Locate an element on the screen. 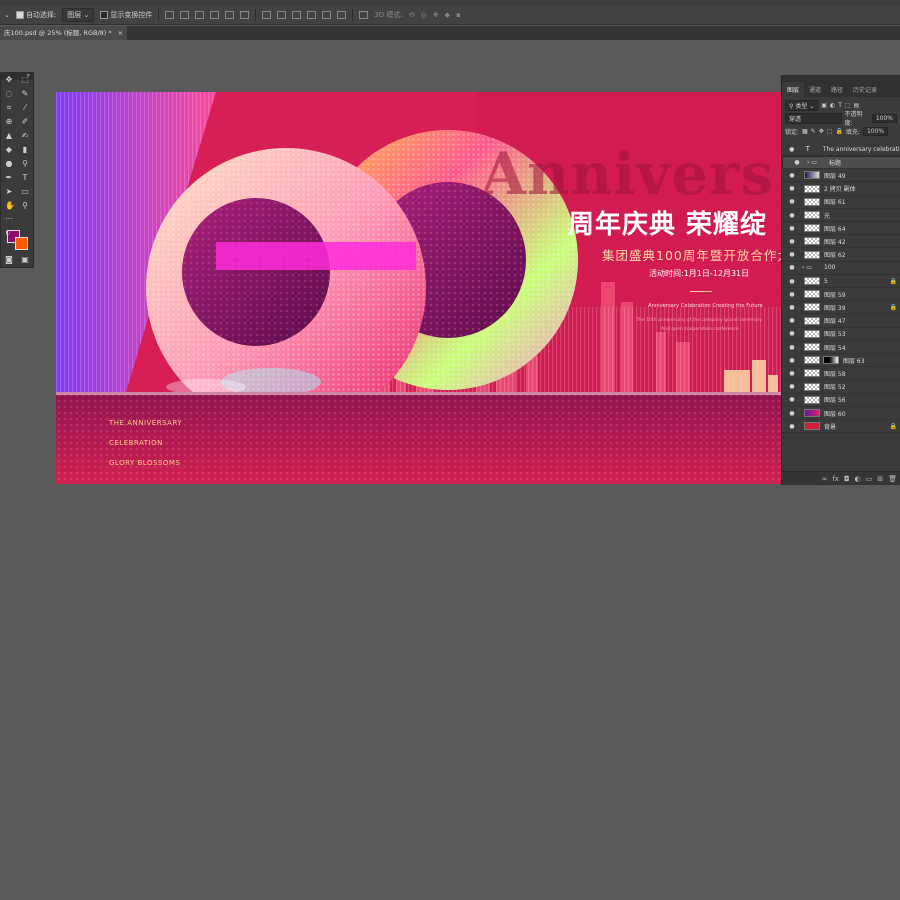  layer-row: ● 图层 54 is located at coordinates (841, 347).